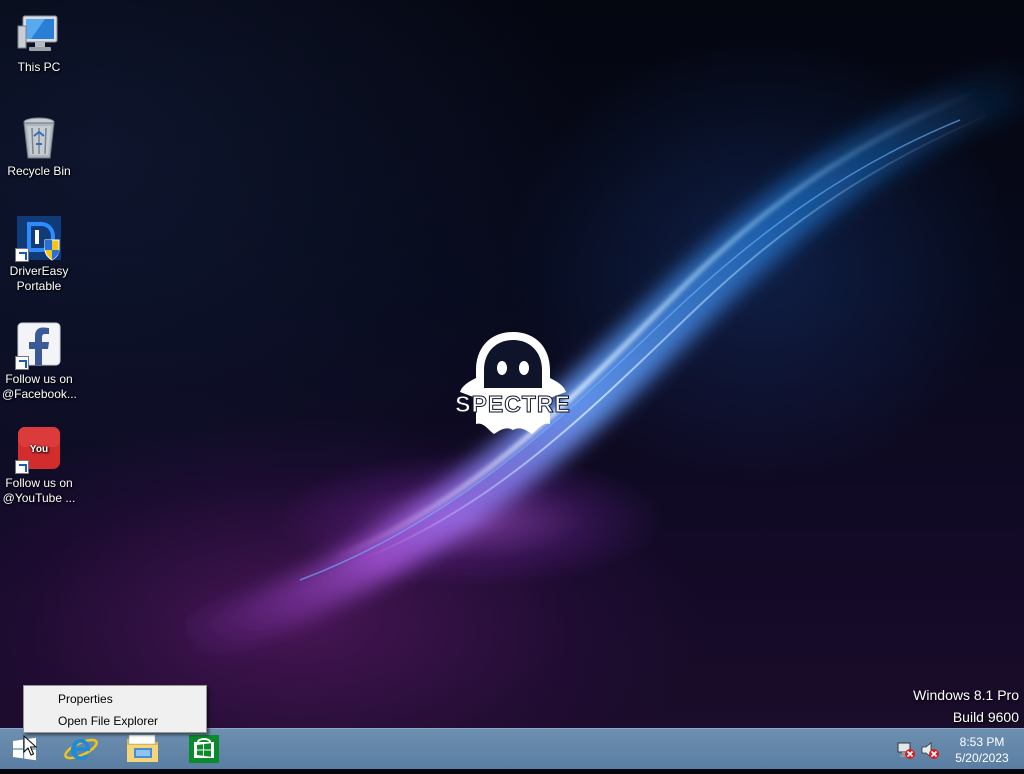 This screenshot has height=774, width=1024. What do you see at coordinates (982, 750) in the screenshot?
I see `clock: 8:53 PM 5/20/2023` at bounding box center [982, 750].